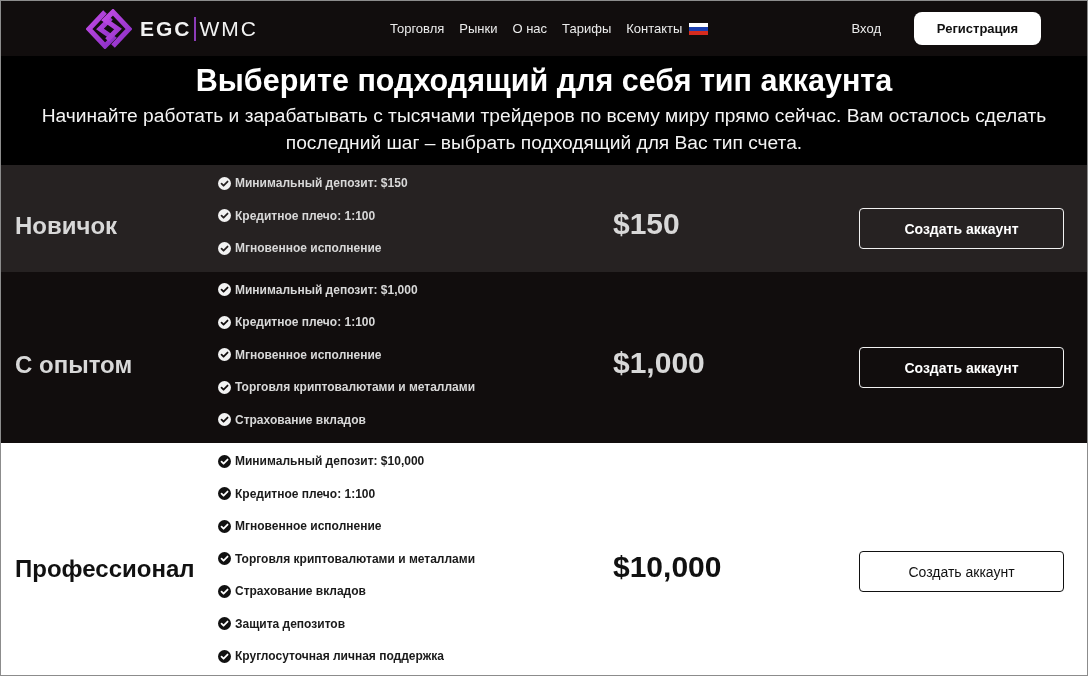  Describe the element at coordinates (166, 28) in the screenshot. I see `logo-text: EGC` at that location.